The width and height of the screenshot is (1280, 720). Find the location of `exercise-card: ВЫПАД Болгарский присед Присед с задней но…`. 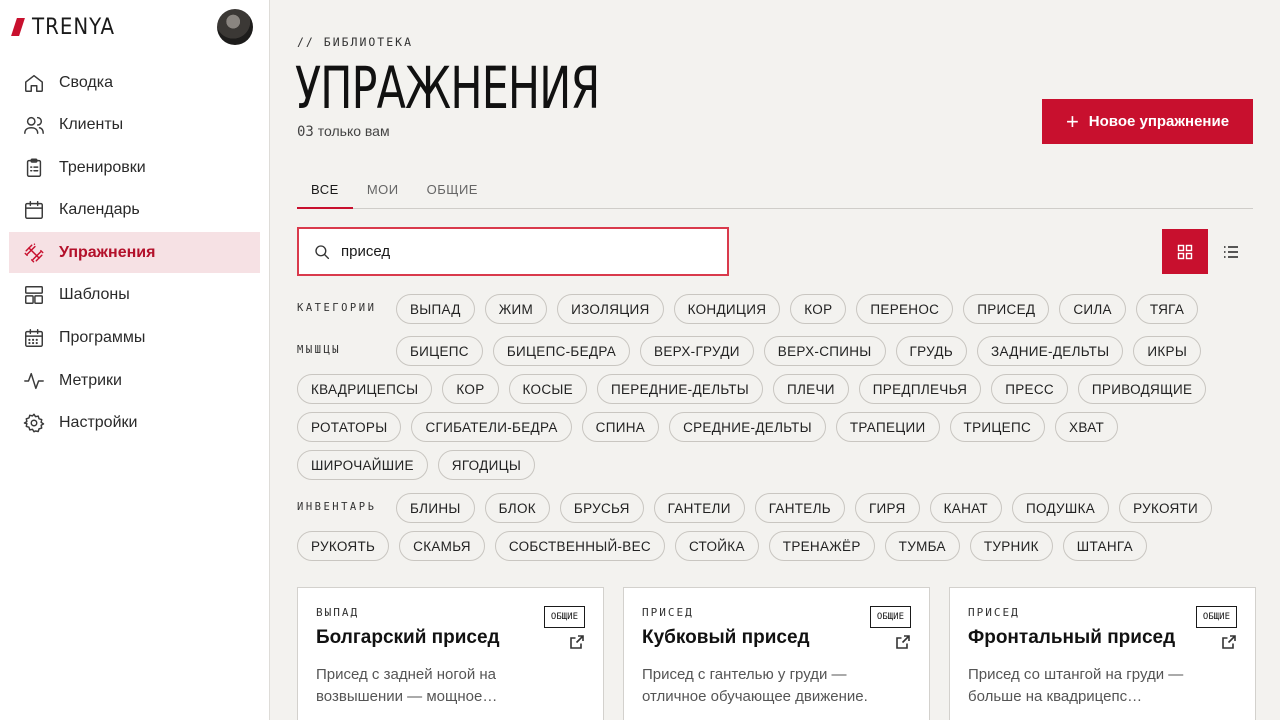

exercise-card: ВЫПАД Болгарский присед Присед с задней но… is located at coordinates (450, 653).